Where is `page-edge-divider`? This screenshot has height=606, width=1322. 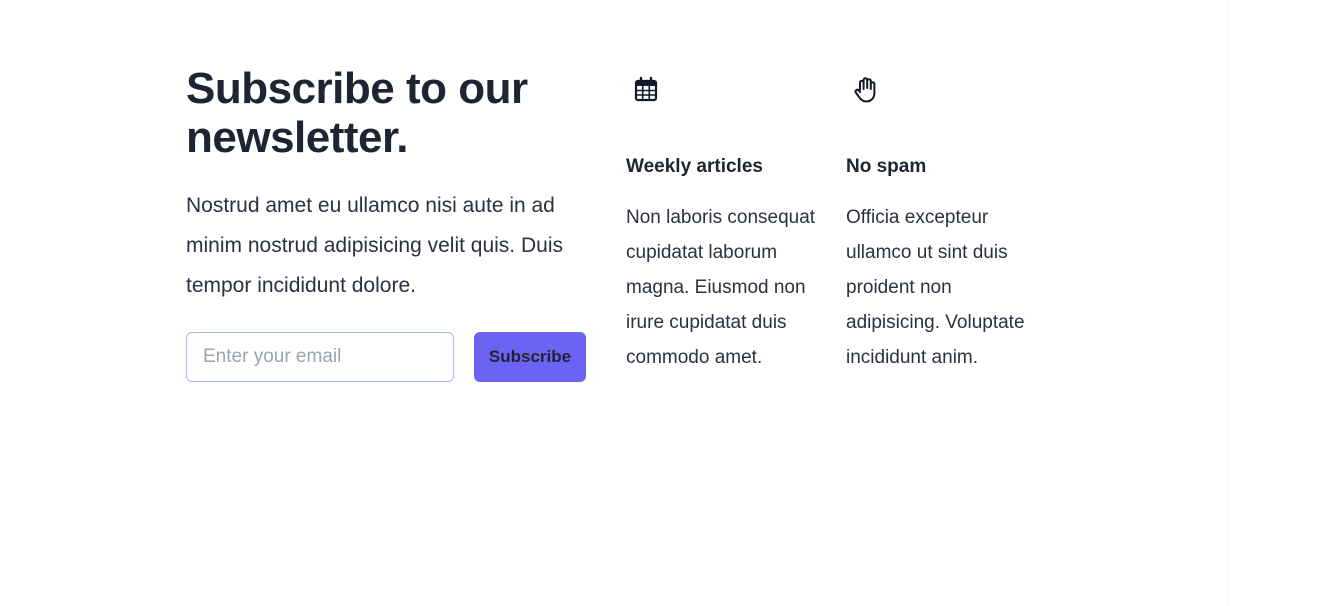
page-edge-divider is located at coordinates (1228, 303).